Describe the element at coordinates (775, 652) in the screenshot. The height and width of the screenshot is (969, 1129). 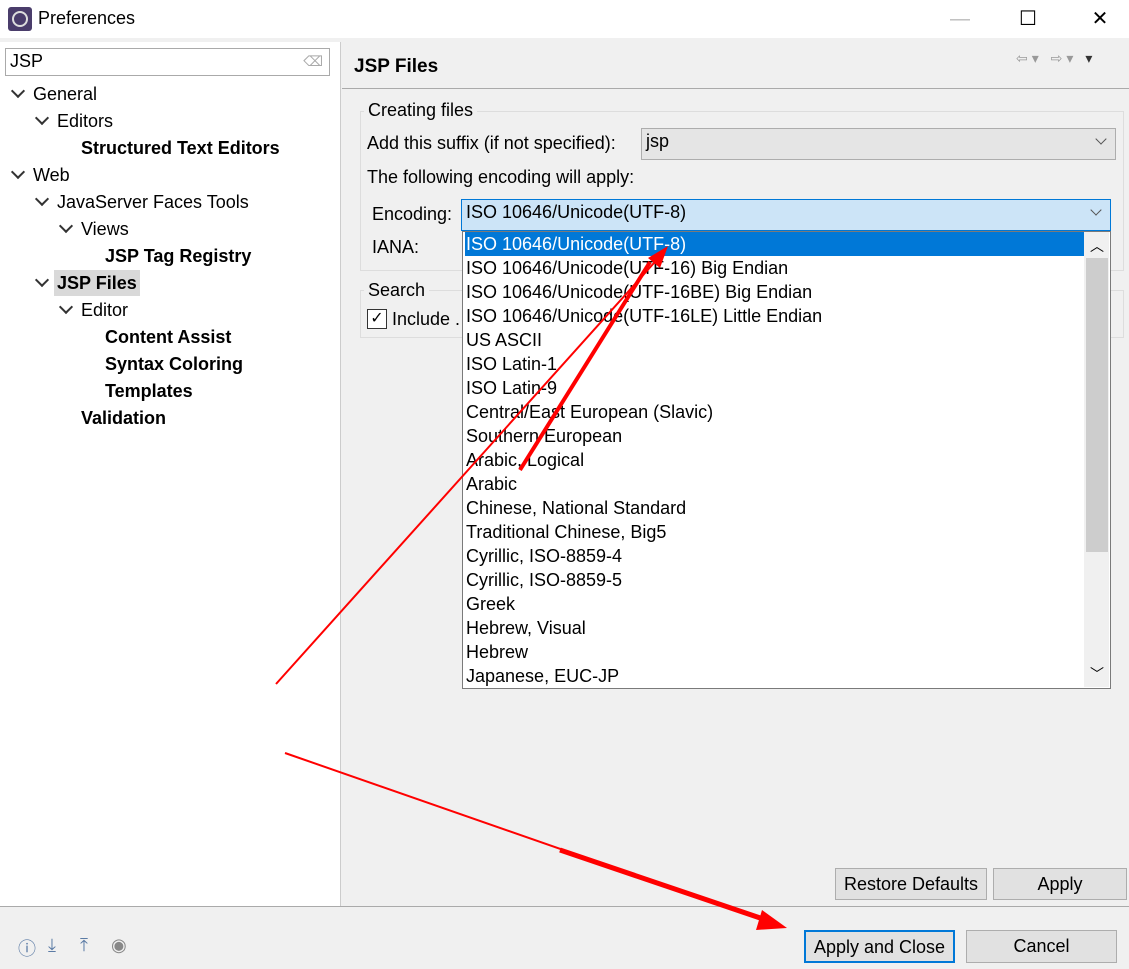
I see `encoding-option: Hebrew` at that location.